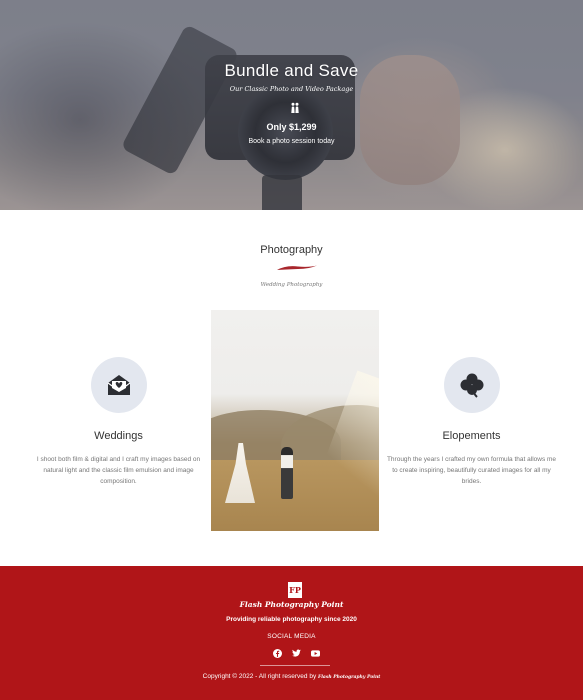 Image resolution: width=583 pixels, height=700 pixels. I want to click on social-links, so click(296, 653).